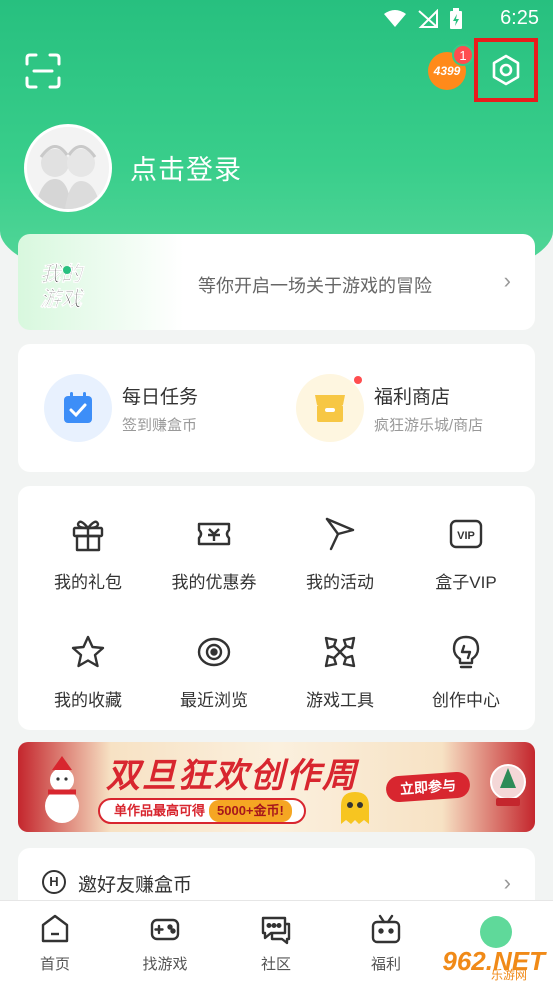  What do you see at coordinates (496, 932) in the screenshot?
I see `tab-profile-avatar` at bounding box center [496, 932].